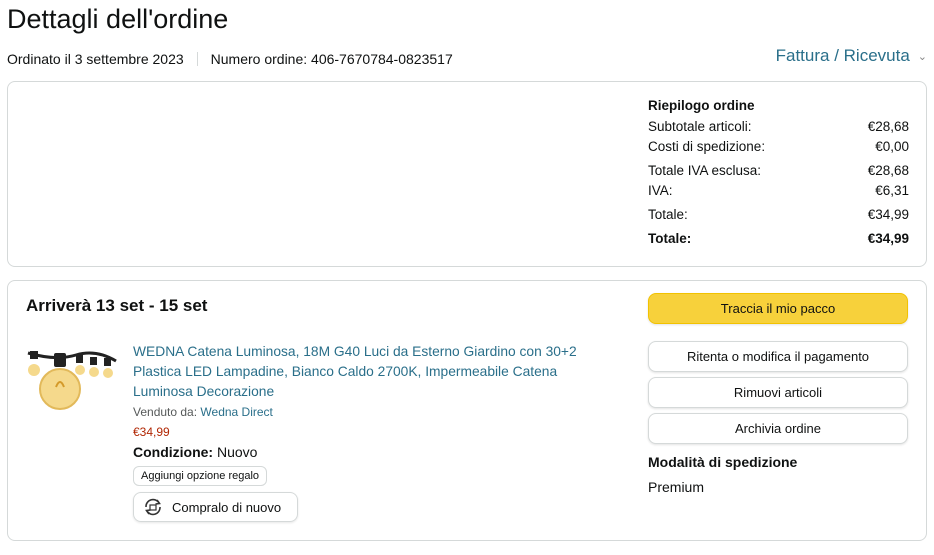  I want to click on buy-again-label: Compralo di nuovo, so click(227, 507).